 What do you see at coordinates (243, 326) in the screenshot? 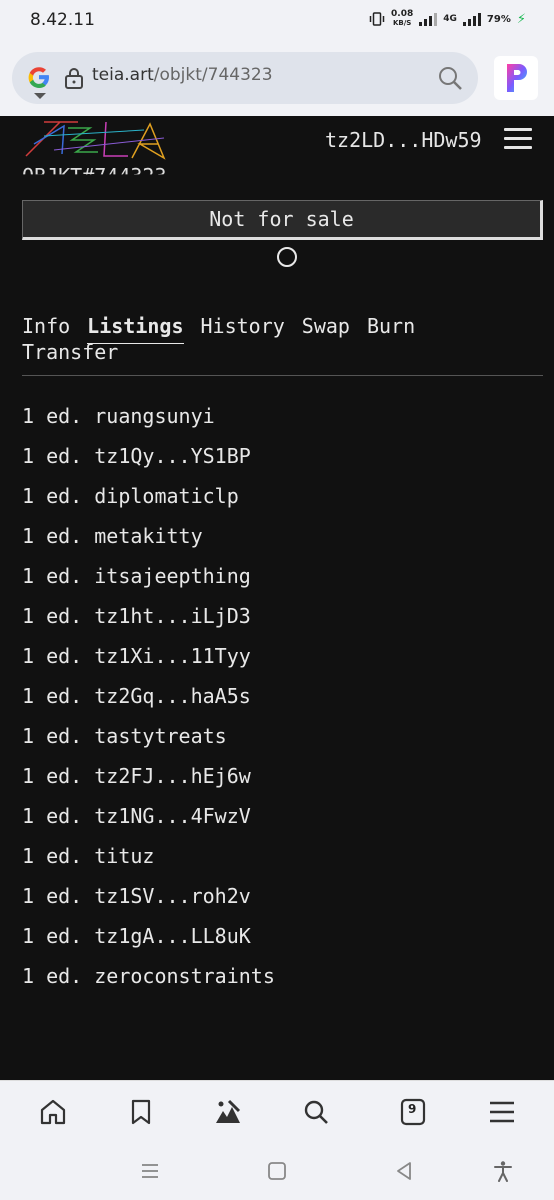
I see `tab-history: History` at bounding box center [243, 326].